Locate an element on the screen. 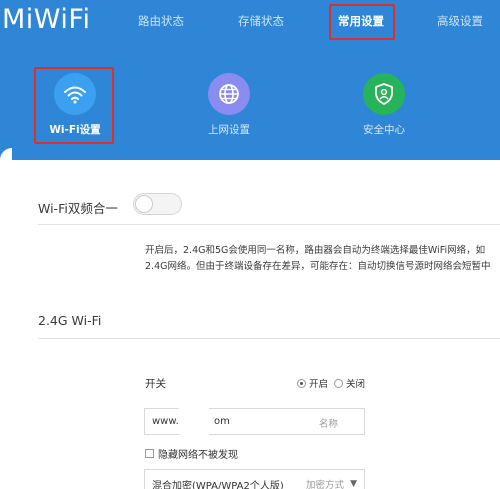 The width and height of the screenshot is (500, 489). nav-advanced-settings: 高级设置 is located at coordinates (460, 21).